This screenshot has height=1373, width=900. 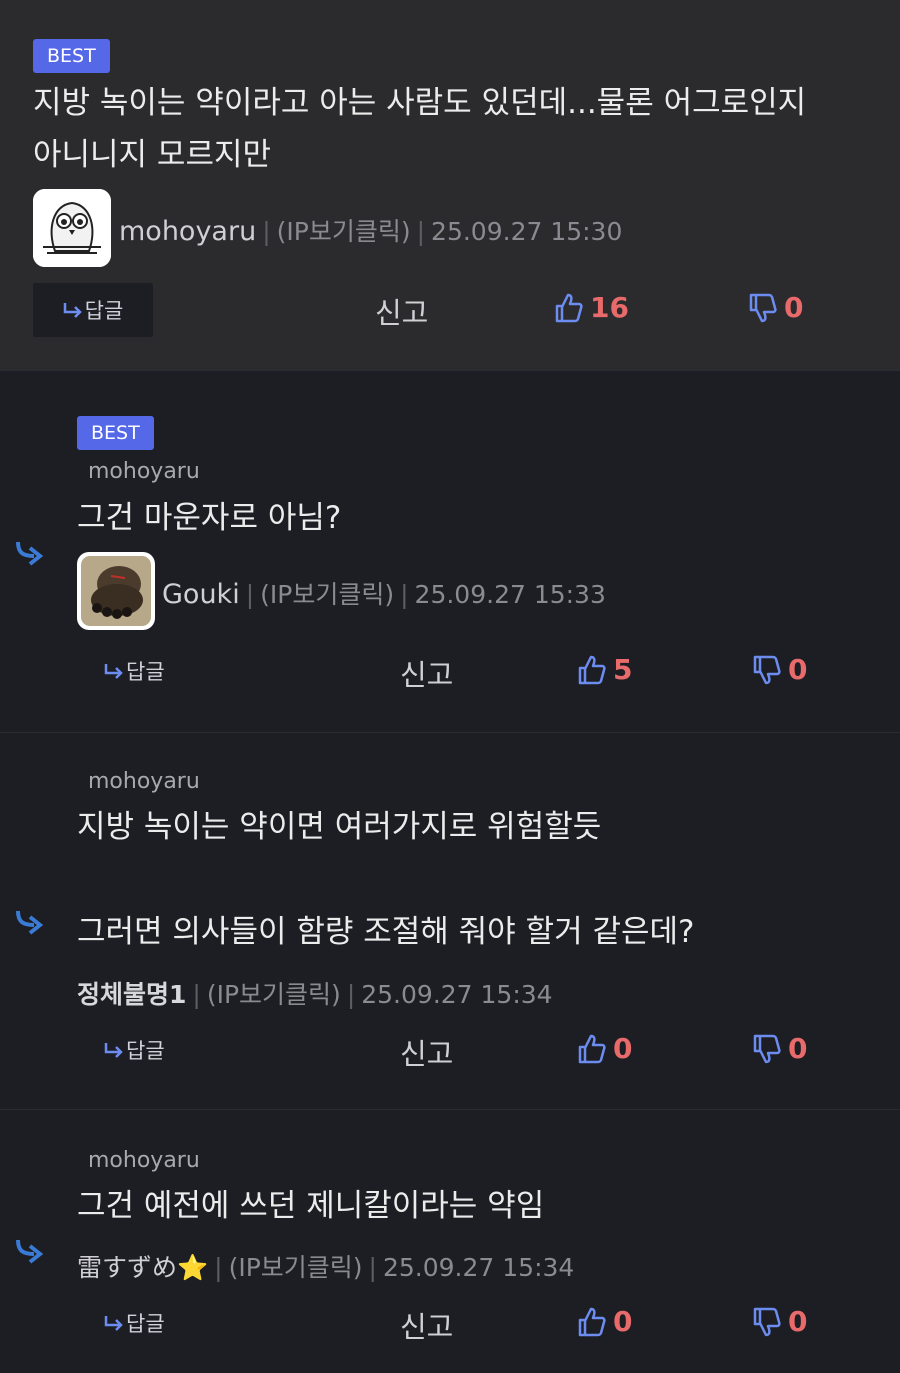 I want to click on like-button: 5, so click(x=604, y=669).